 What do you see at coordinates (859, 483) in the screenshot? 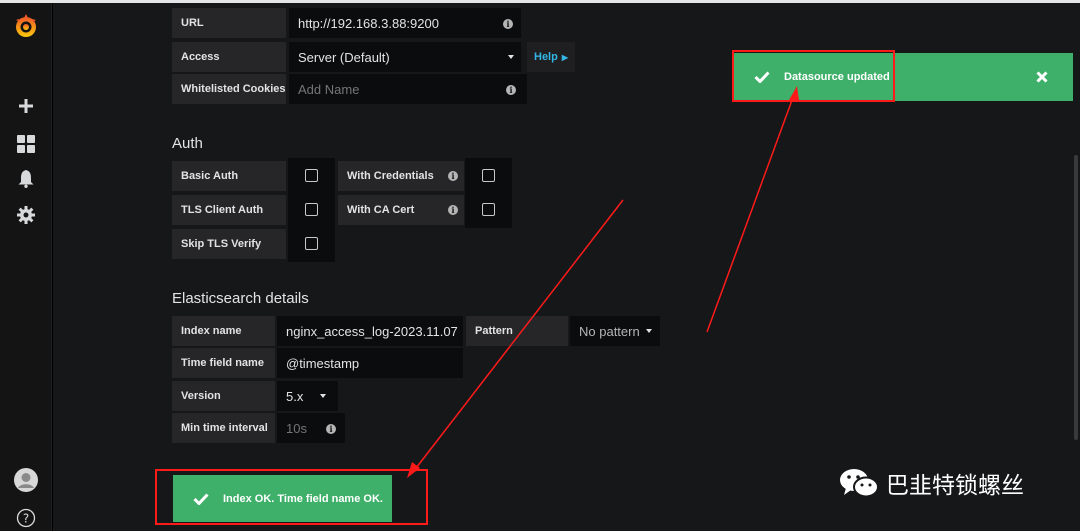
I see `wechat-icon` at bounding box center [859, 483].